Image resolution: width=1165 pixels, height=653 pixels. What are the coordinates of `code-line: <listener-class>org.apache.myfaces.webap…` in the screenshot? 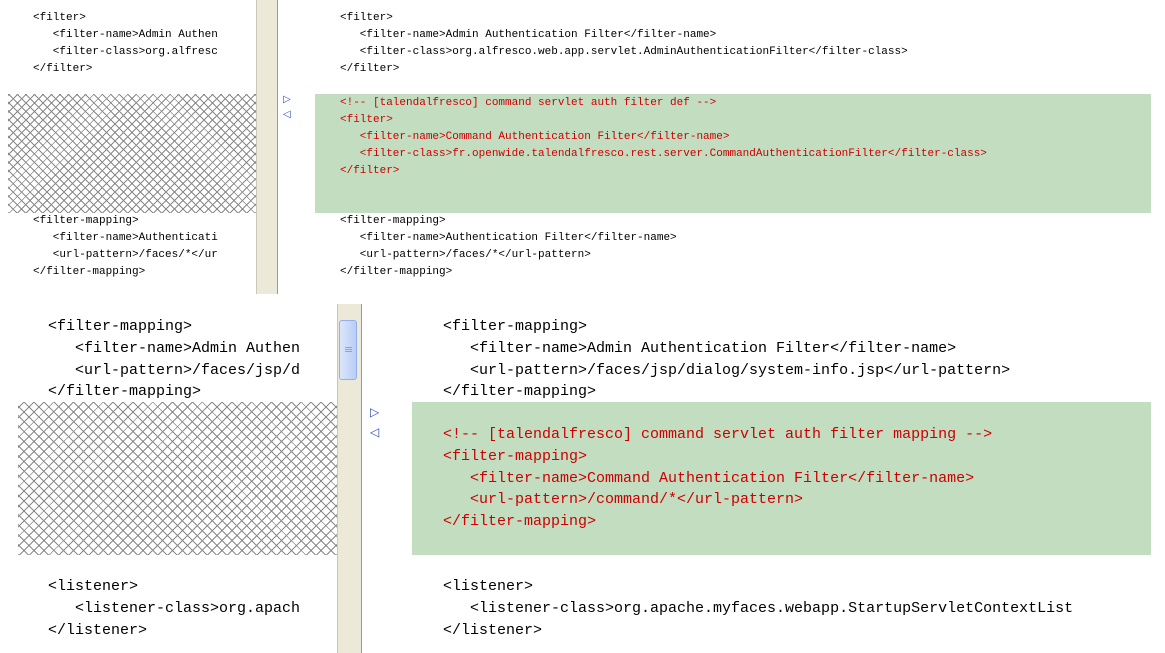 It's located at (758, 608).